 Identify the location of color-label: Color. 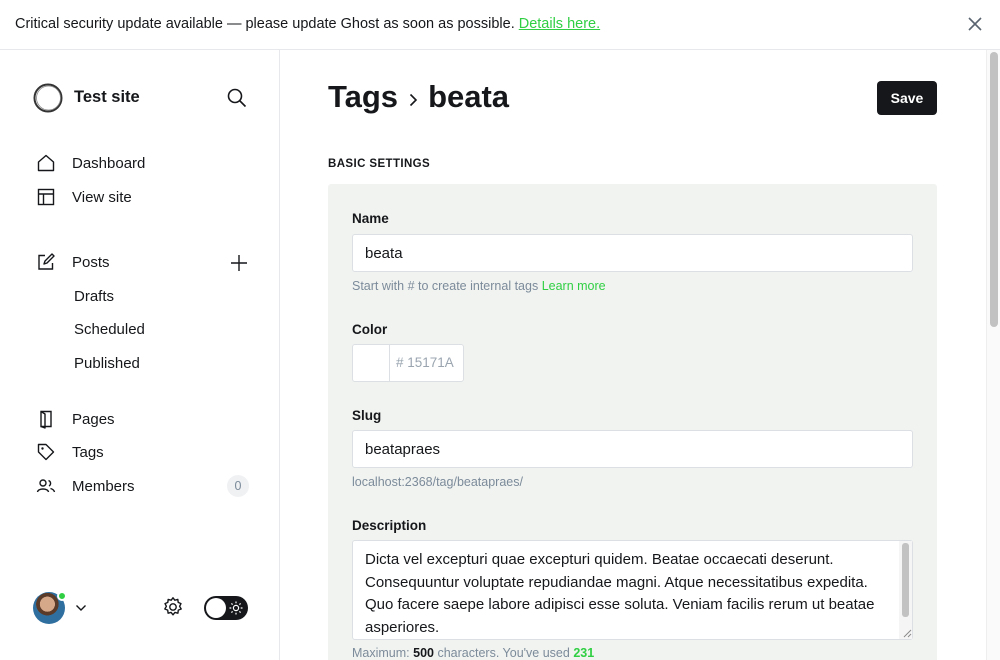
(370, 329).